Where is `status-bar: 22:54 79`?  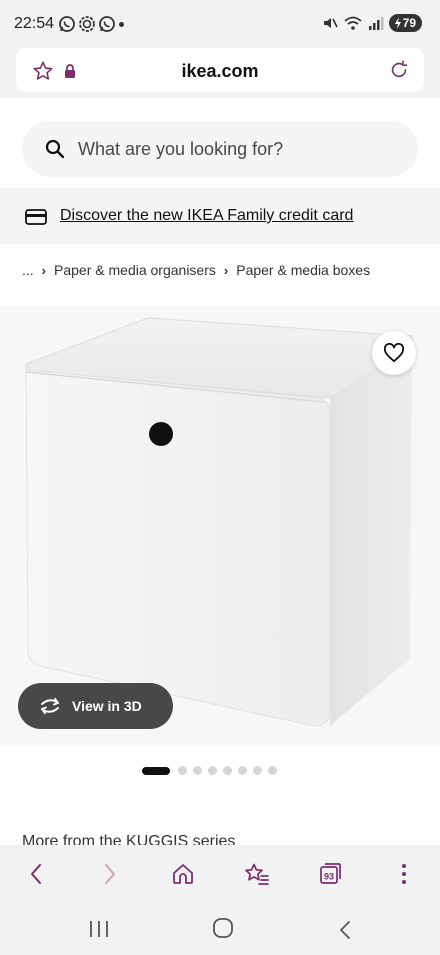
status-bar: 22:54 79 is located at coordinates (220, 22).